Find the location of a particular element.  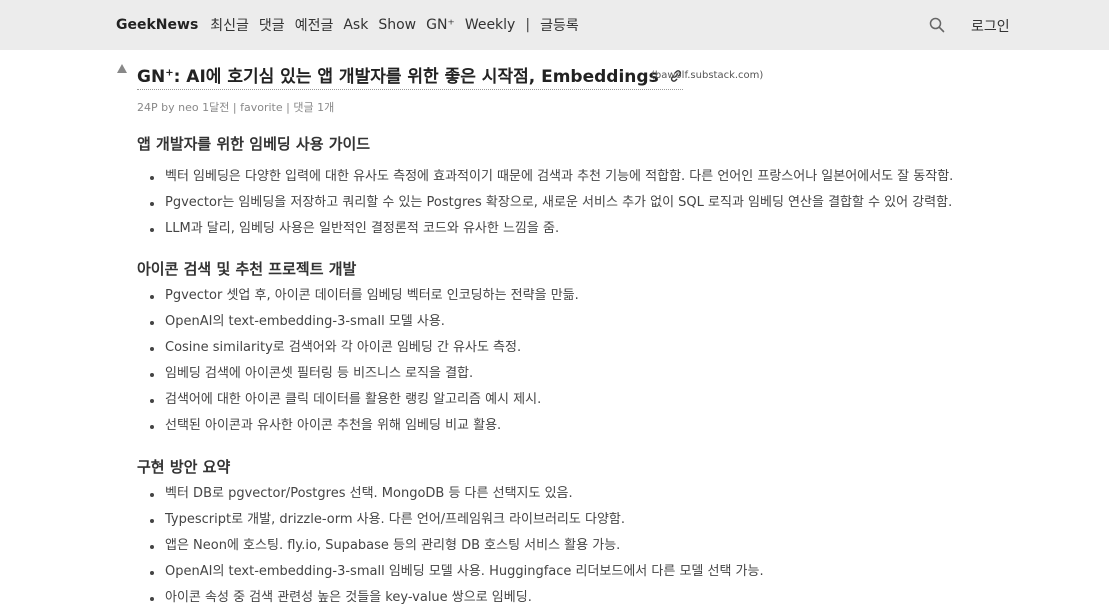

author-link: neo is located at coordinates (188, 107).